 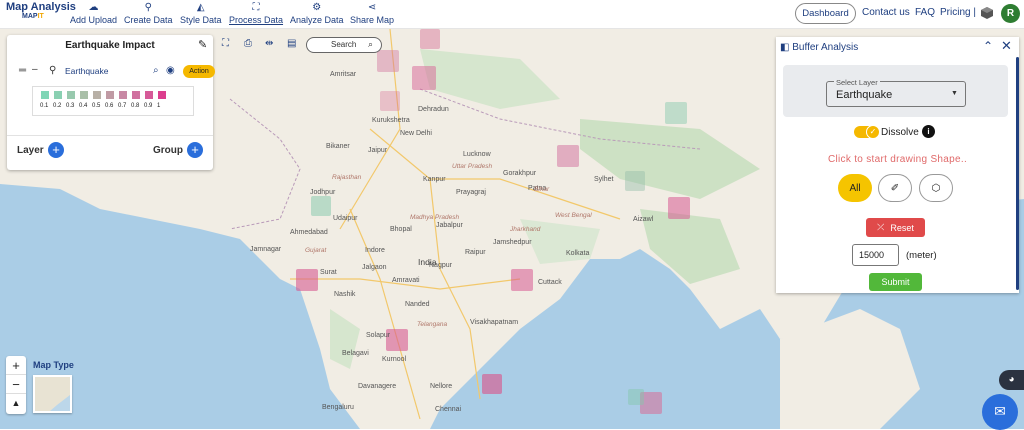 I want to click on legend-value: 0.6, so click(x=109, y=106).